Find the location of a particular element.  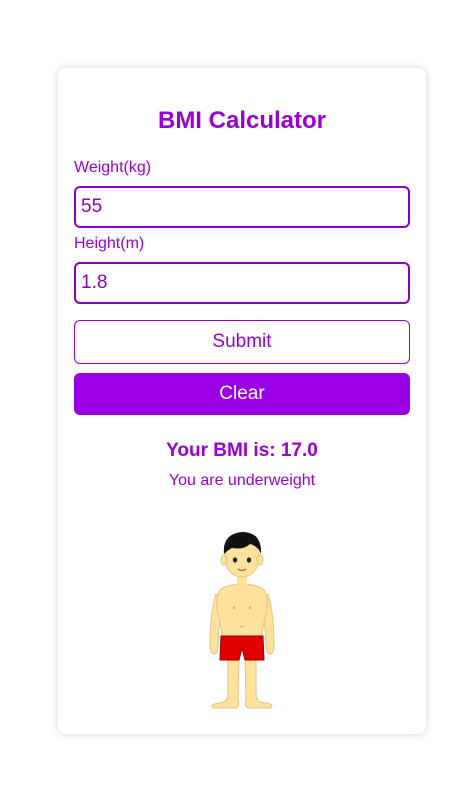

clear-button: Clear is located at coordinates (242, 394).